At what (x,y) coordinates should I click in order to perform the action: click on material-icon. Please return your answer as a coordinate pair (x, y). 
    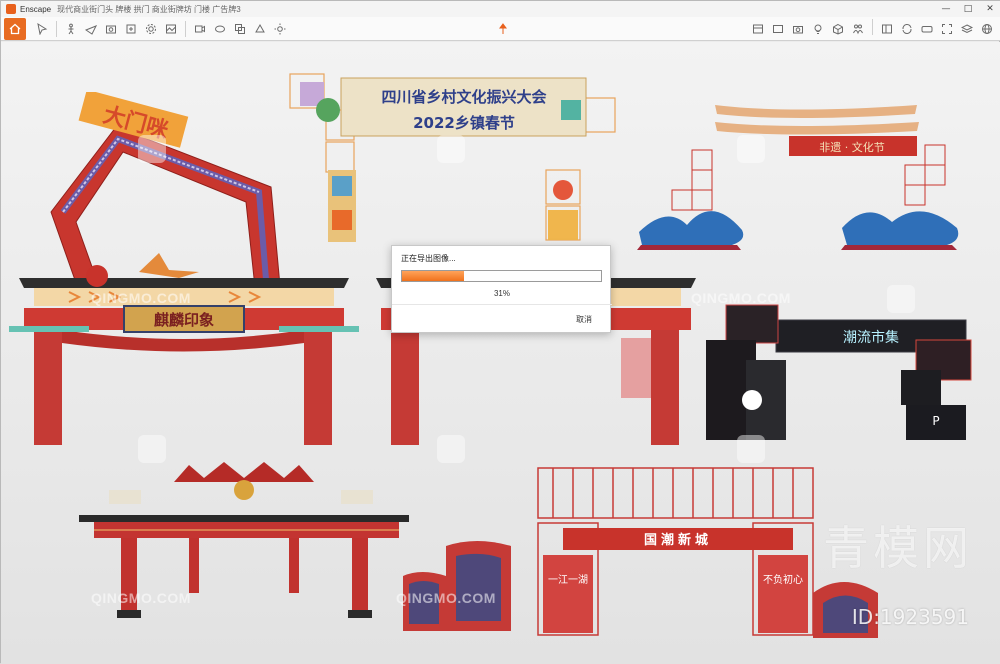
    Looking at the image, I should click on (260, 27).